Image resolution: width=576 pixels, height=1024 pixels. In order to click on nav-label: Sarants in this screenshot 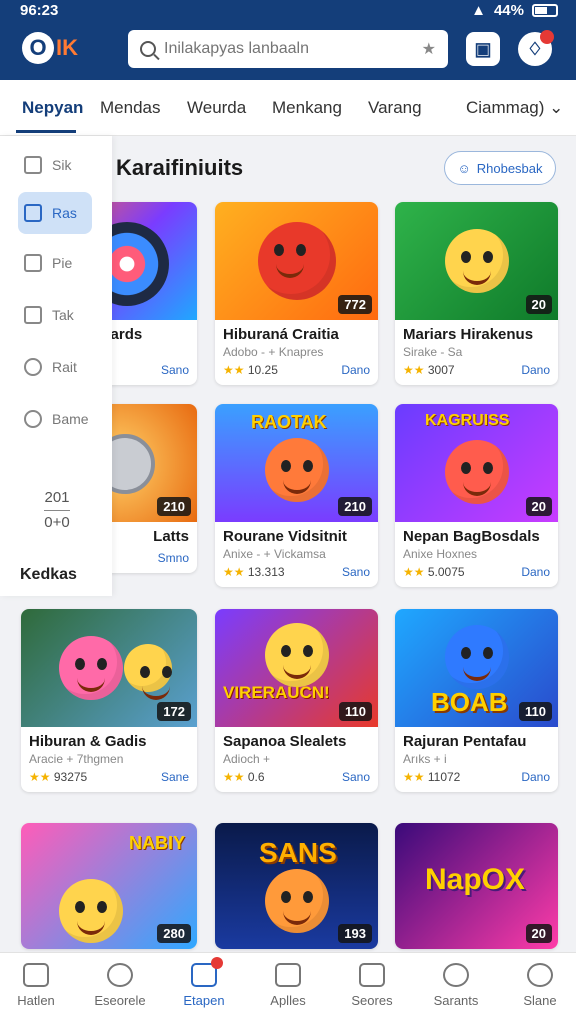, I will do `click(456, 1000)`.